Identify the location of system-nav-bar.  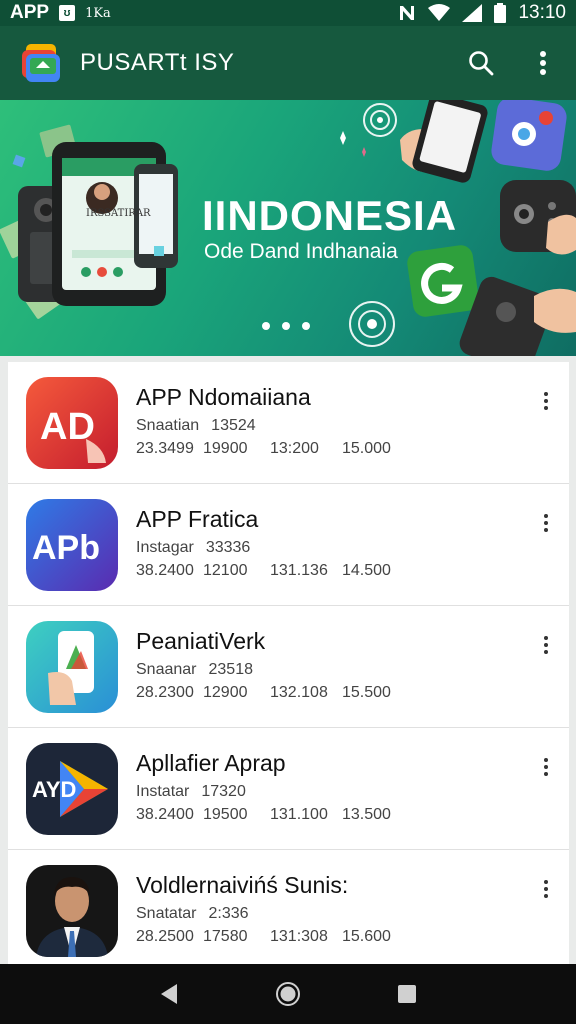
(288, 994).